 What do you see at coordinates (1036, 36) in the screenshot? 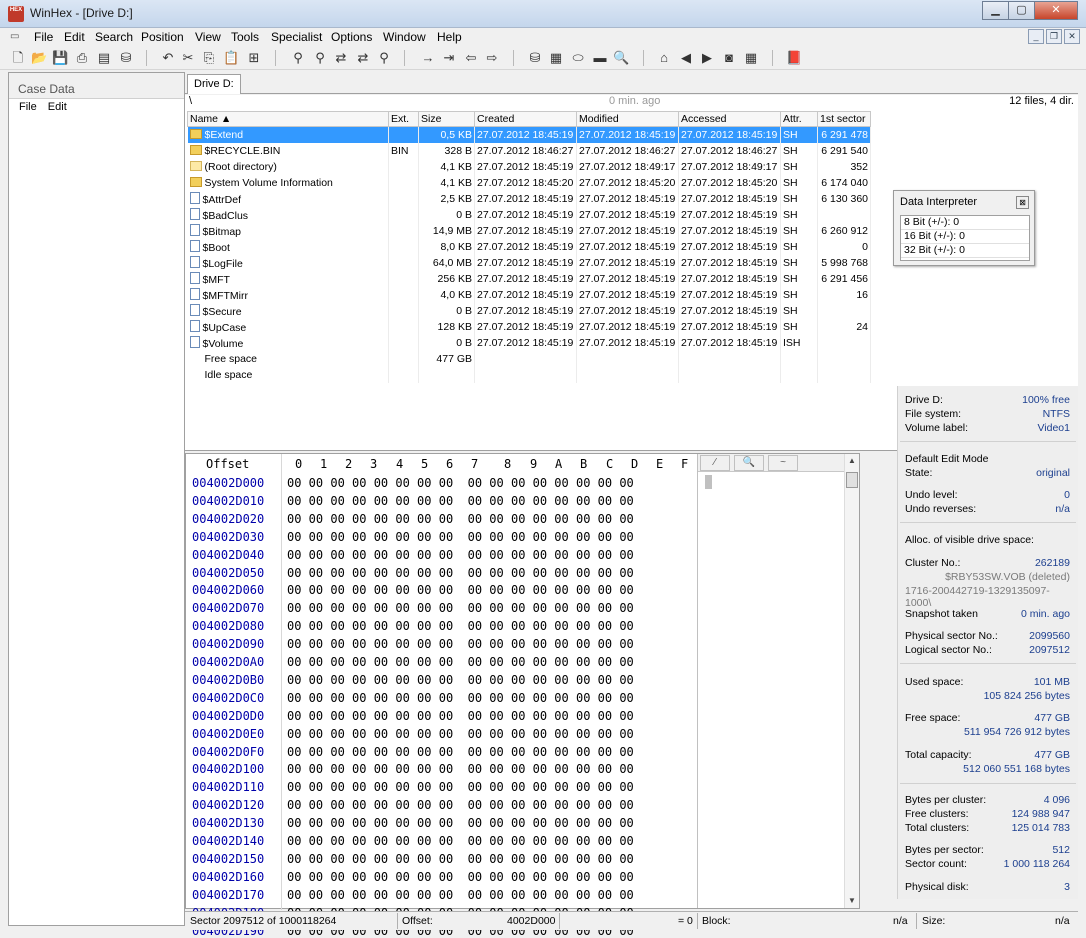
I see `mdi-minimize-button: _` at bounding box center [1036, 36].